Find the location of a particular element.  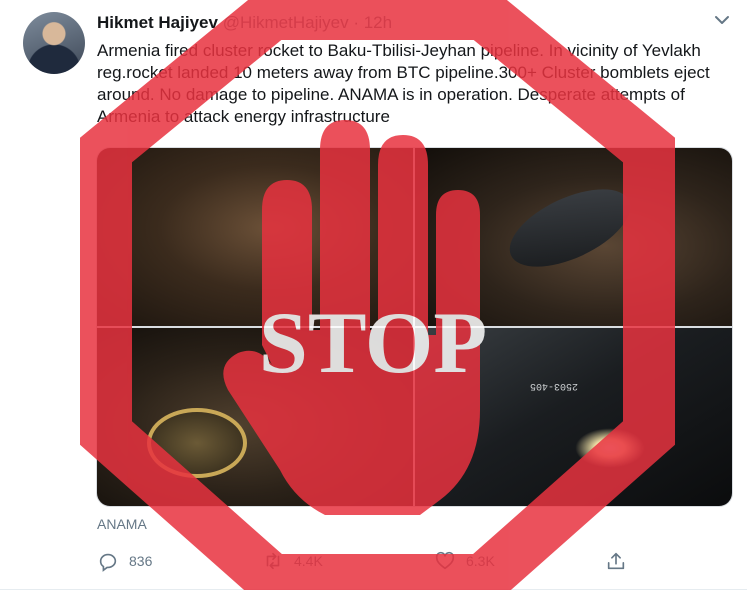

avatar is located at coordinates (54, 43).